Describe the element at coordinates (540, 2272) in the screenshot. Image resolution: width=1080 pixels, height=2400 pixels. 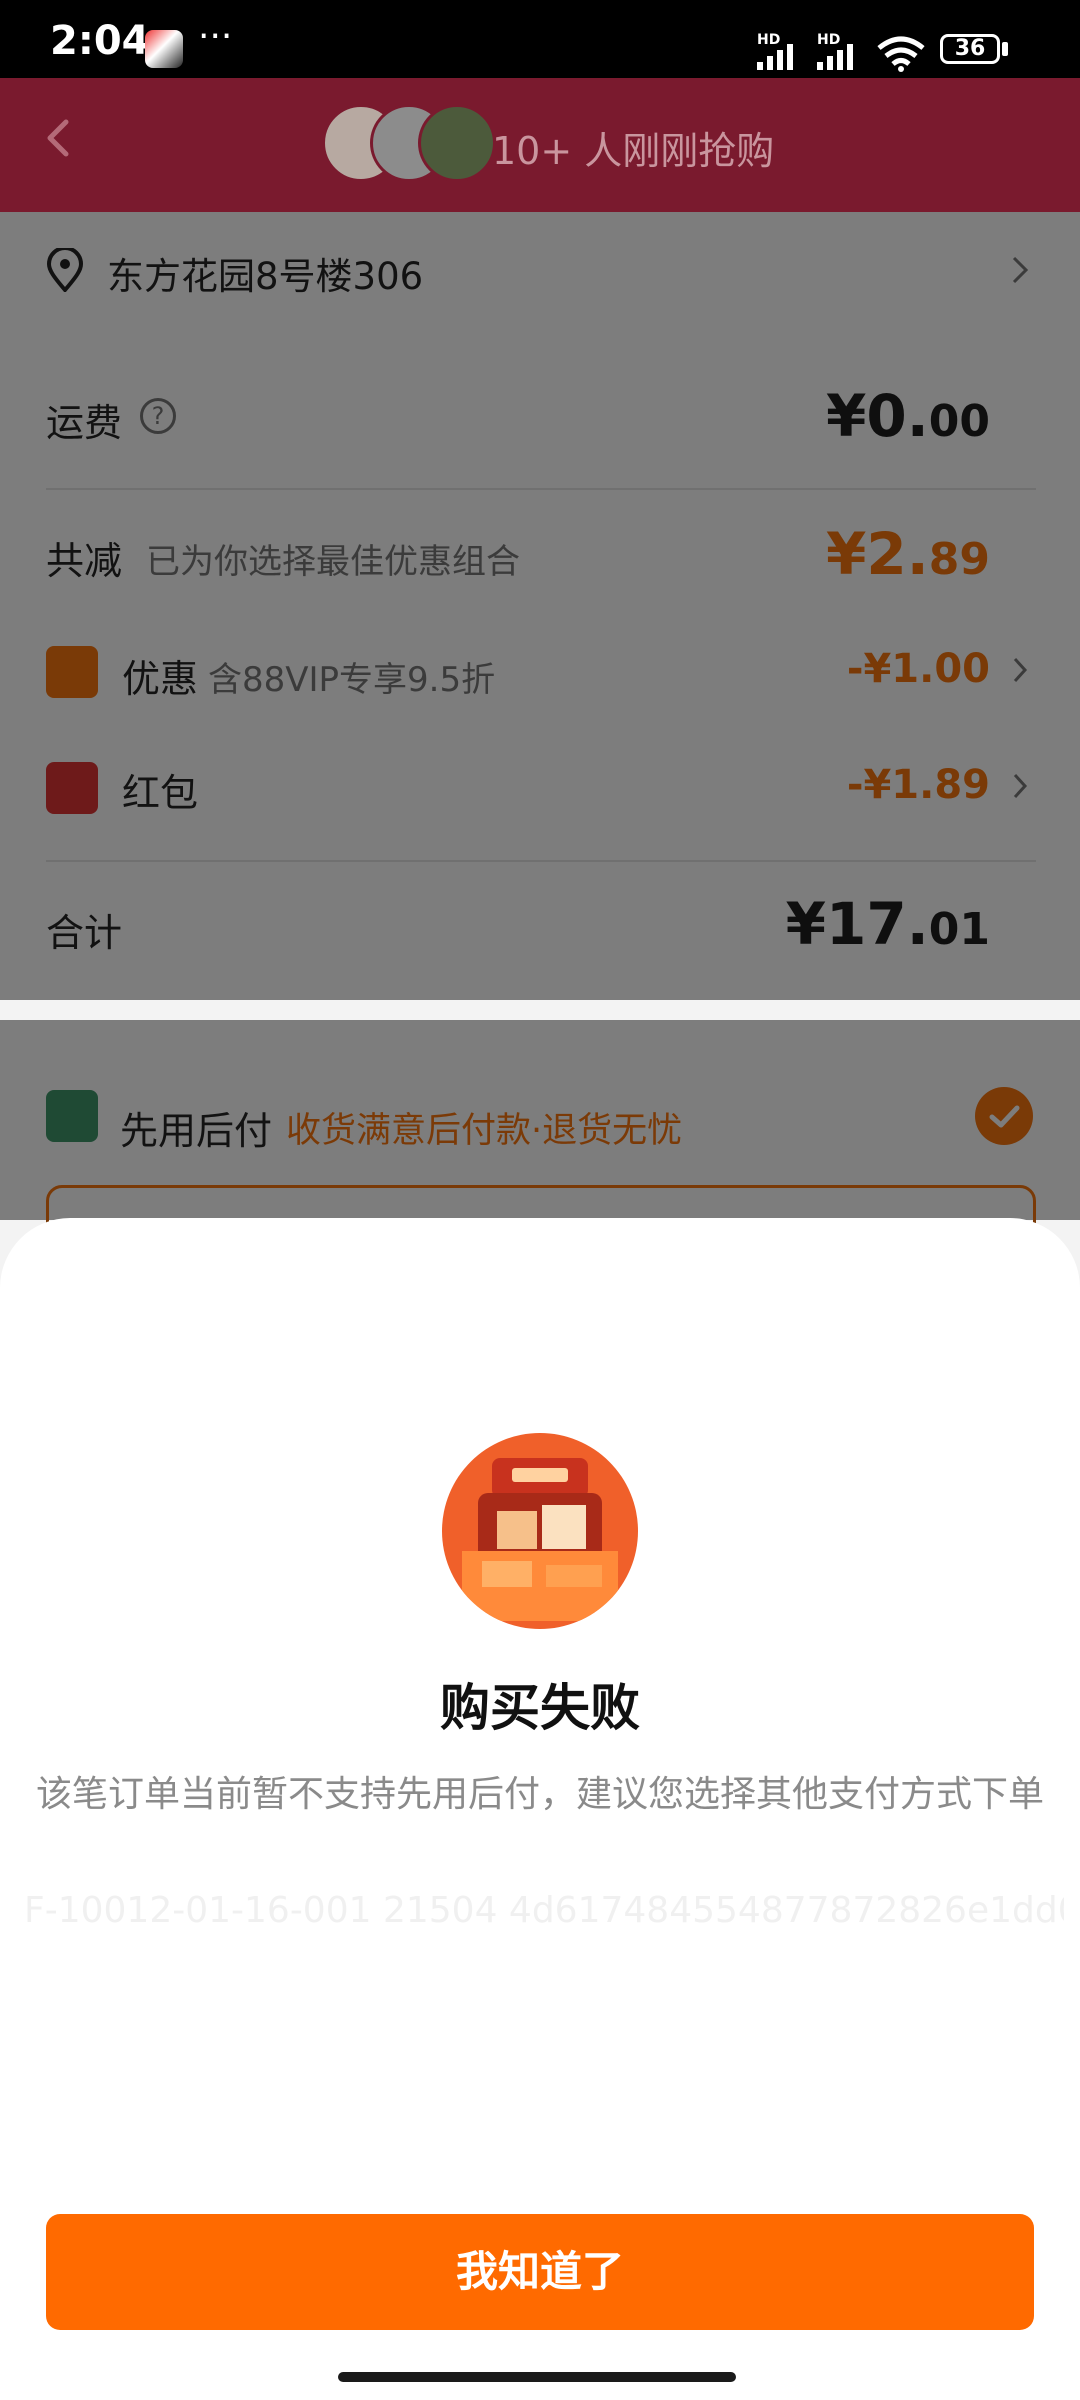
I see `acknowledge-button: 我知道了` at that location.